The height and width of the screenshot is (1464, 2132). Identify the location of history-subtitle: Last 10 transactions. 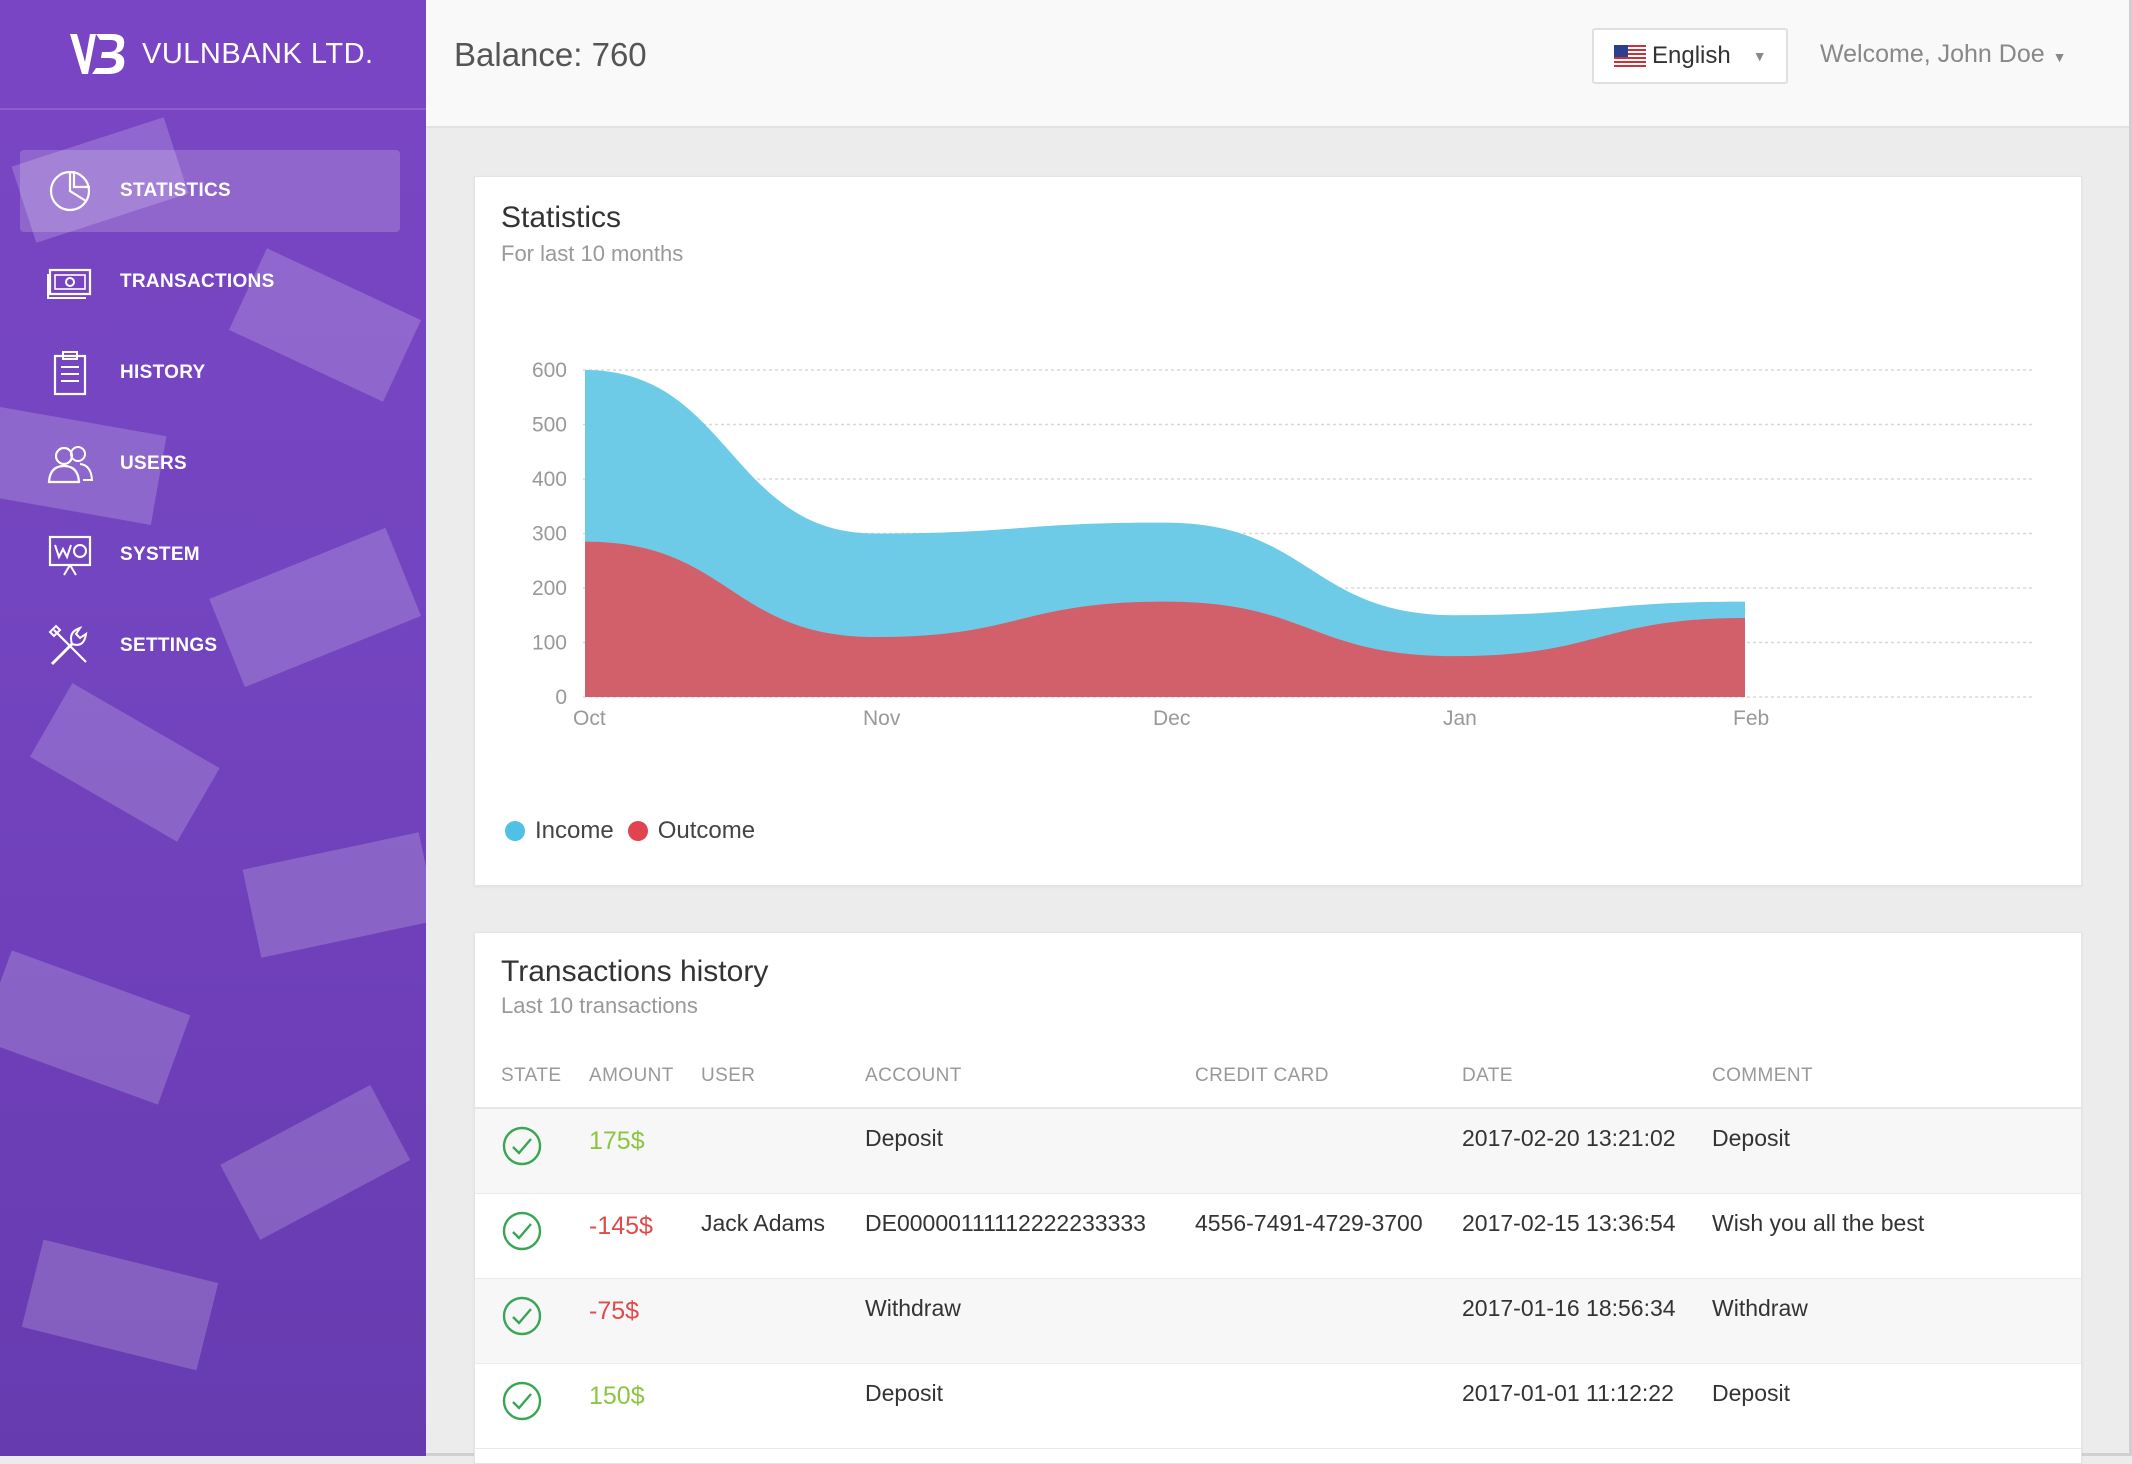
(599, 1006).